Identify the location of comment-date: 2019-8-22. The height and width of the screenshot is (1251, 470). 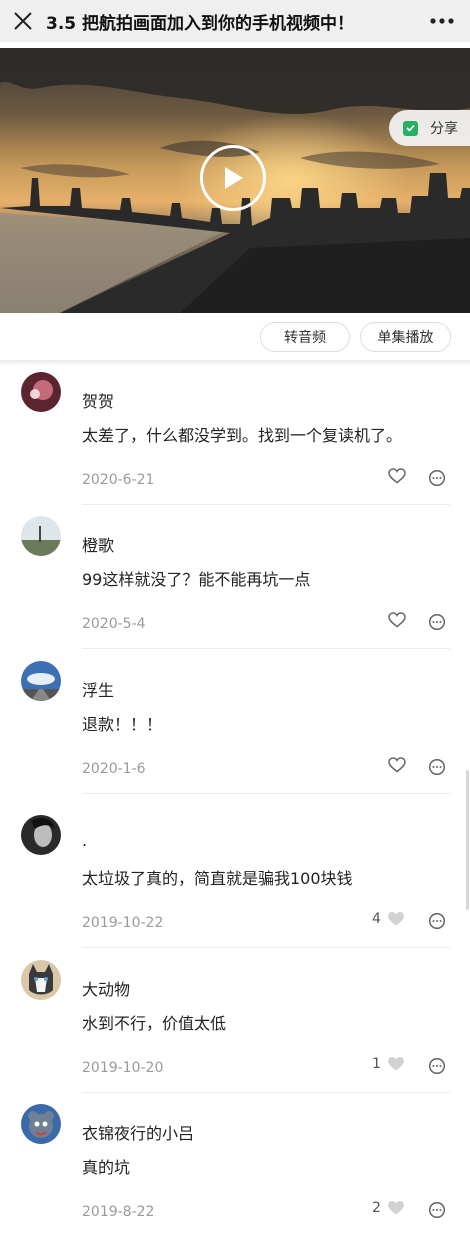
(118, 1212).